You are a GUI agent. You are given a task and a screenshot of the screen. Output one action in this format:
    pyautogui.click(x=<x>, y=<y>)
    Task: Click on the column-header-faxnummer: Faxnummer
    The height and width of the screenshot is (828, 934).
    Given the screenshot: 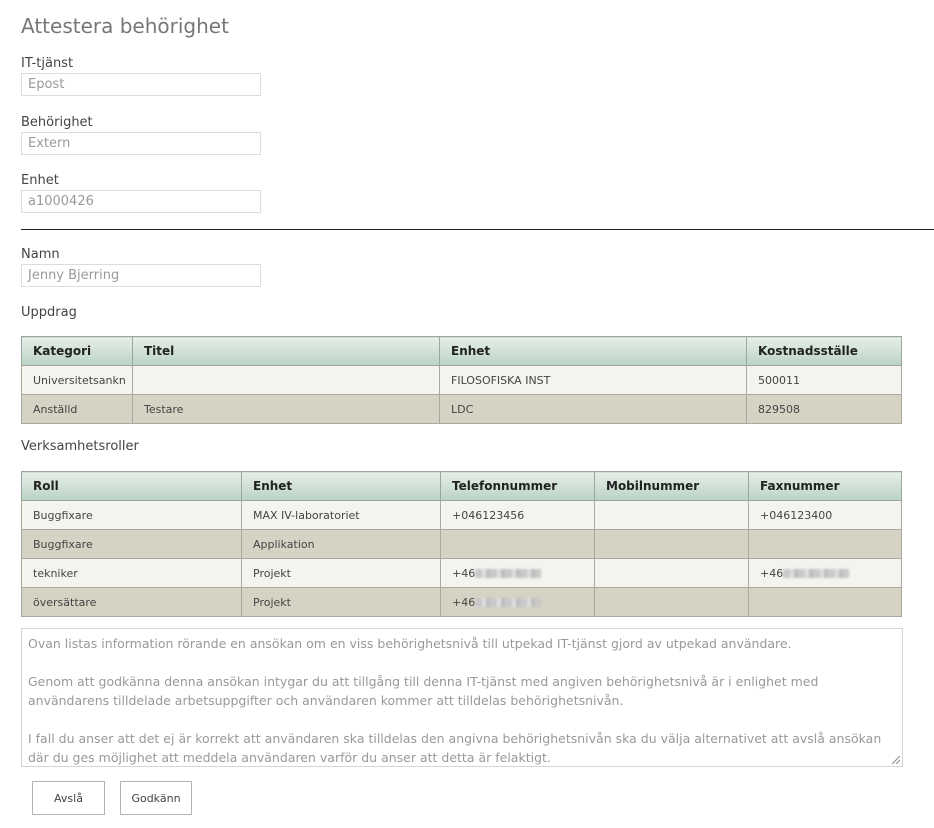 What is the action you would take?
    pyautogui.click(x=825, y=486)
    